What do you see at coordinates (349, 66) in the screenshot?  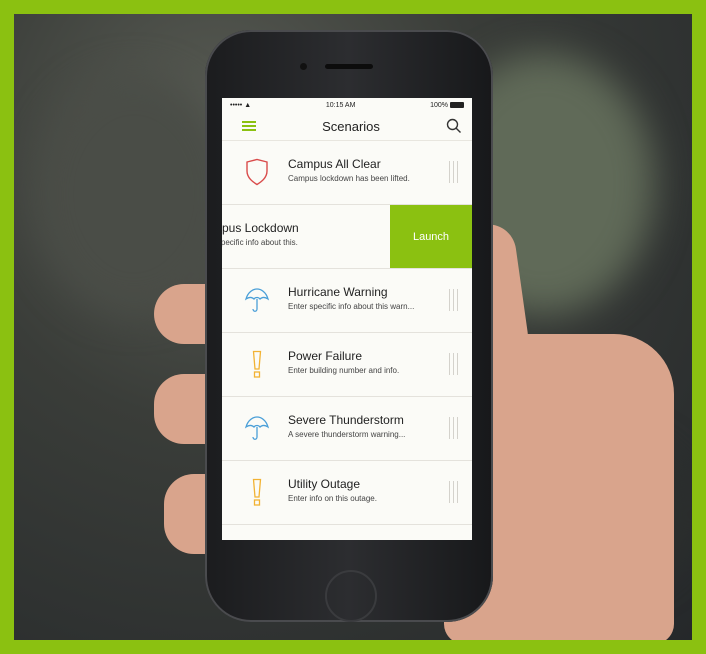 I see `earpiece-speaker` at bounding box center [349, 66].